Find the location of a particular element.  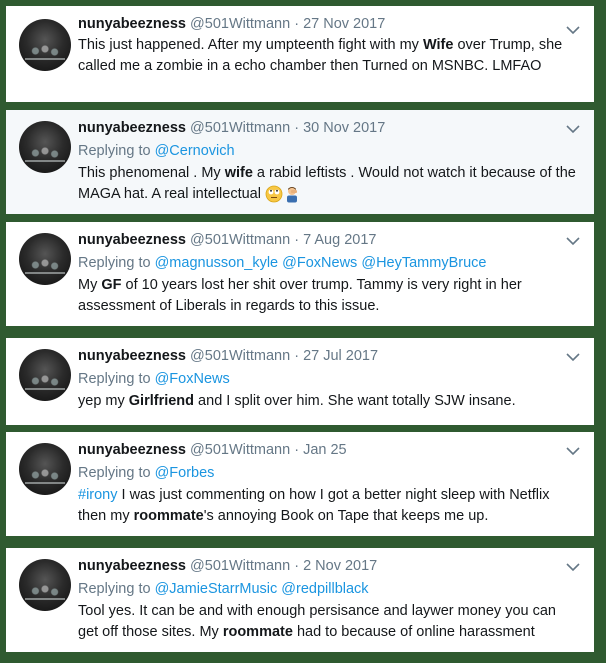

mention-link: @Cernovich is located at coordinates (195, 151).